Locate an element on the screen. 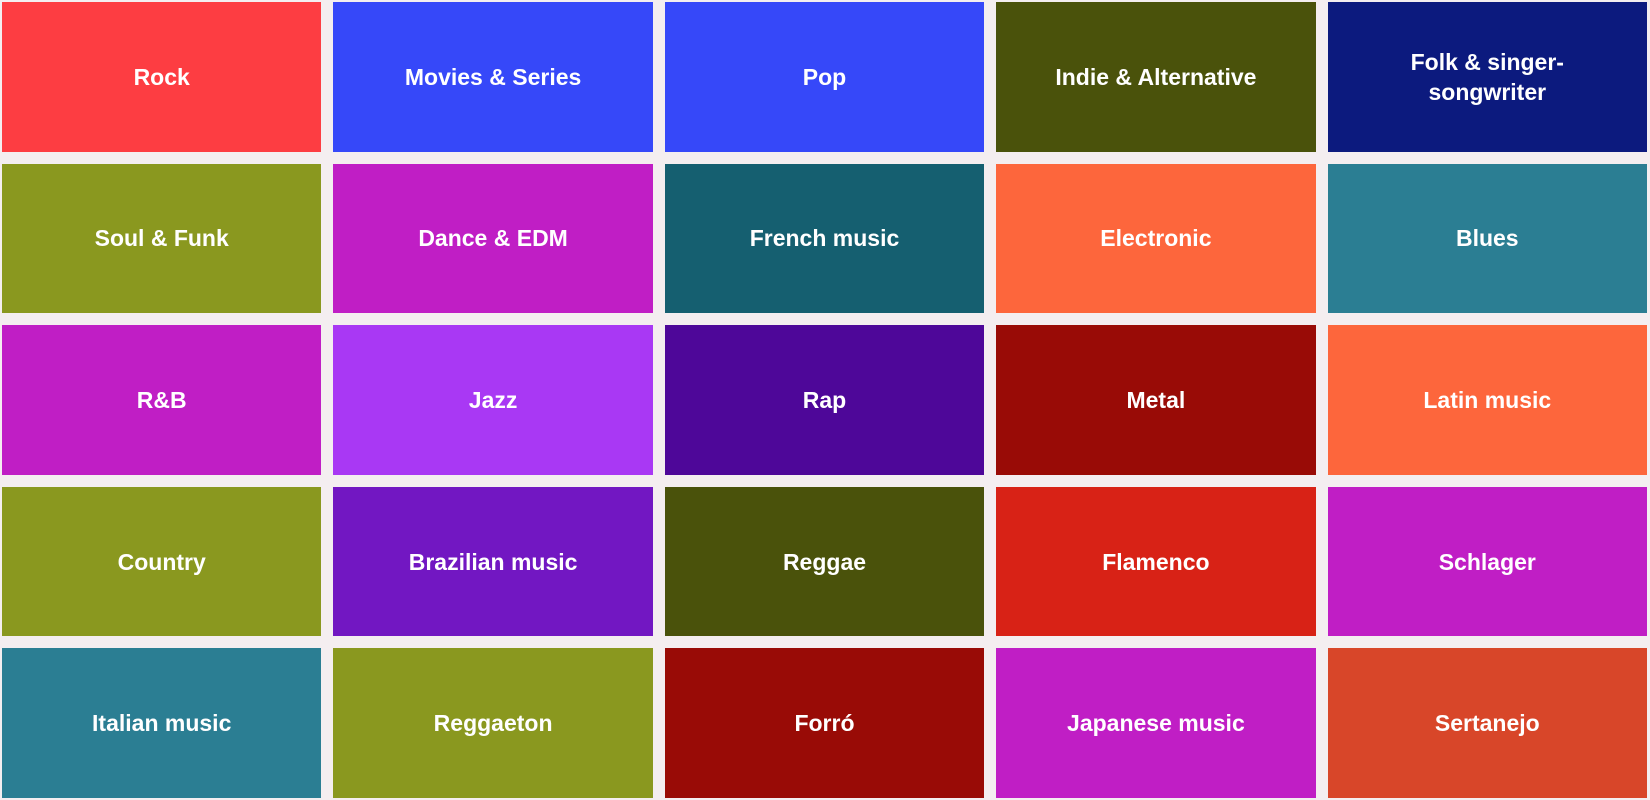  genre-label: Reggaeton is located at coordinates (493, 723).